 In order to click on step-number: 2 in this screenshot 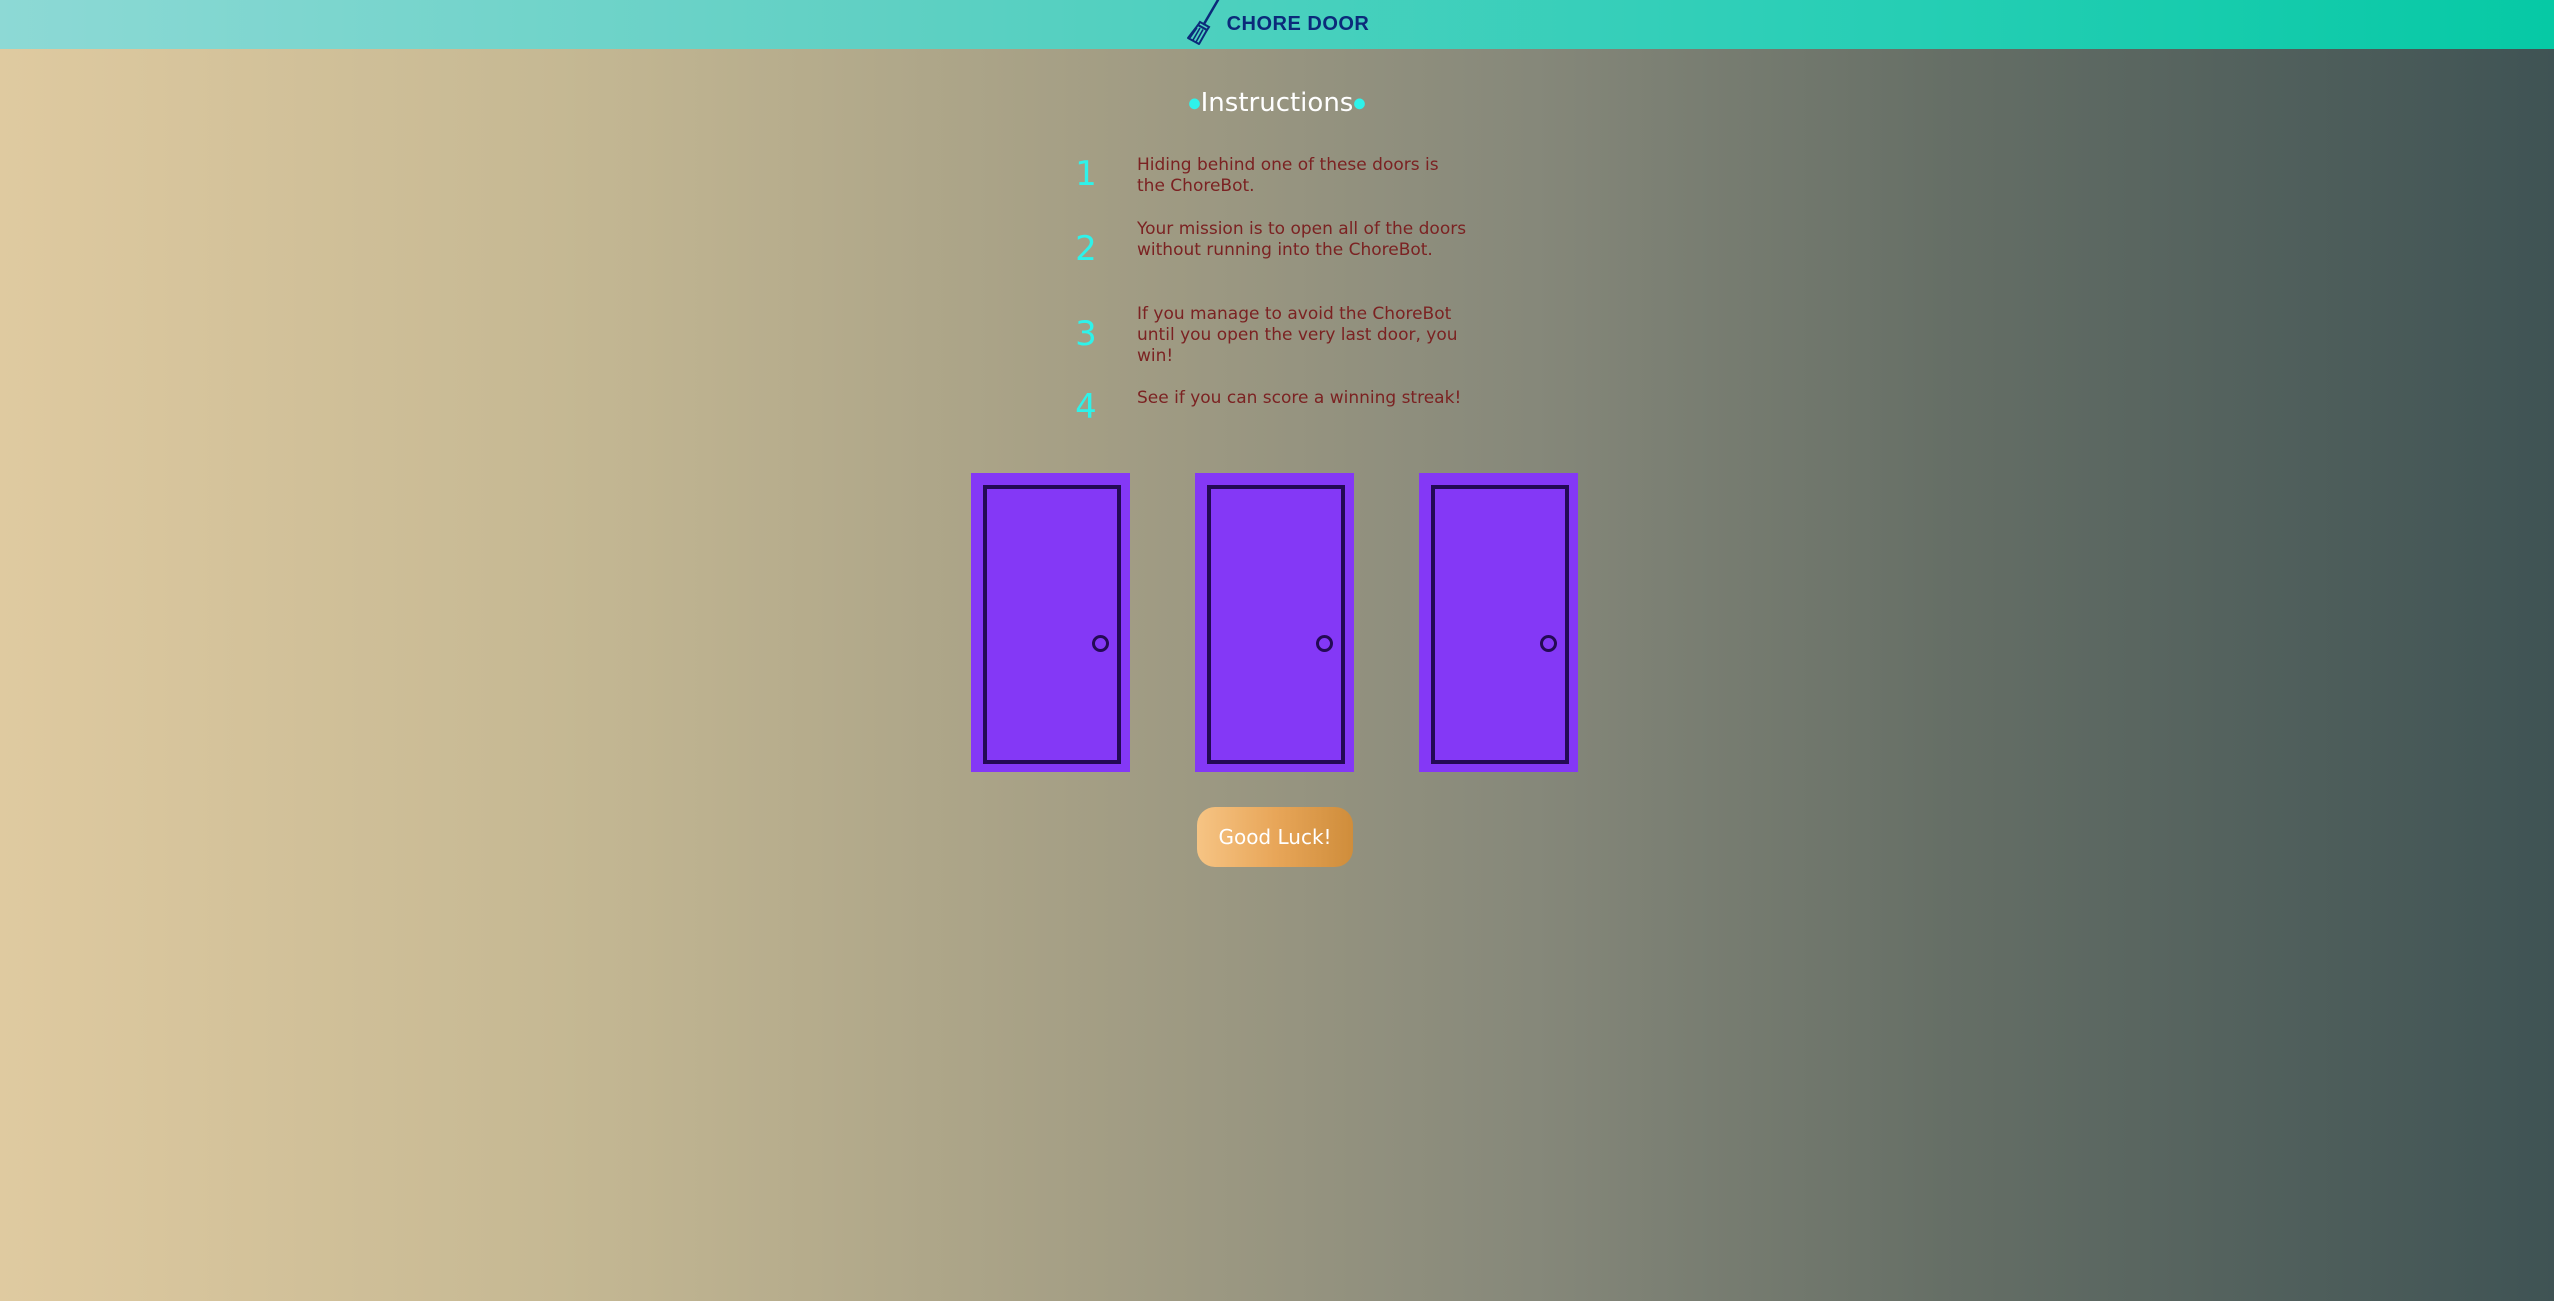, I will do `click(1086, 249)`.